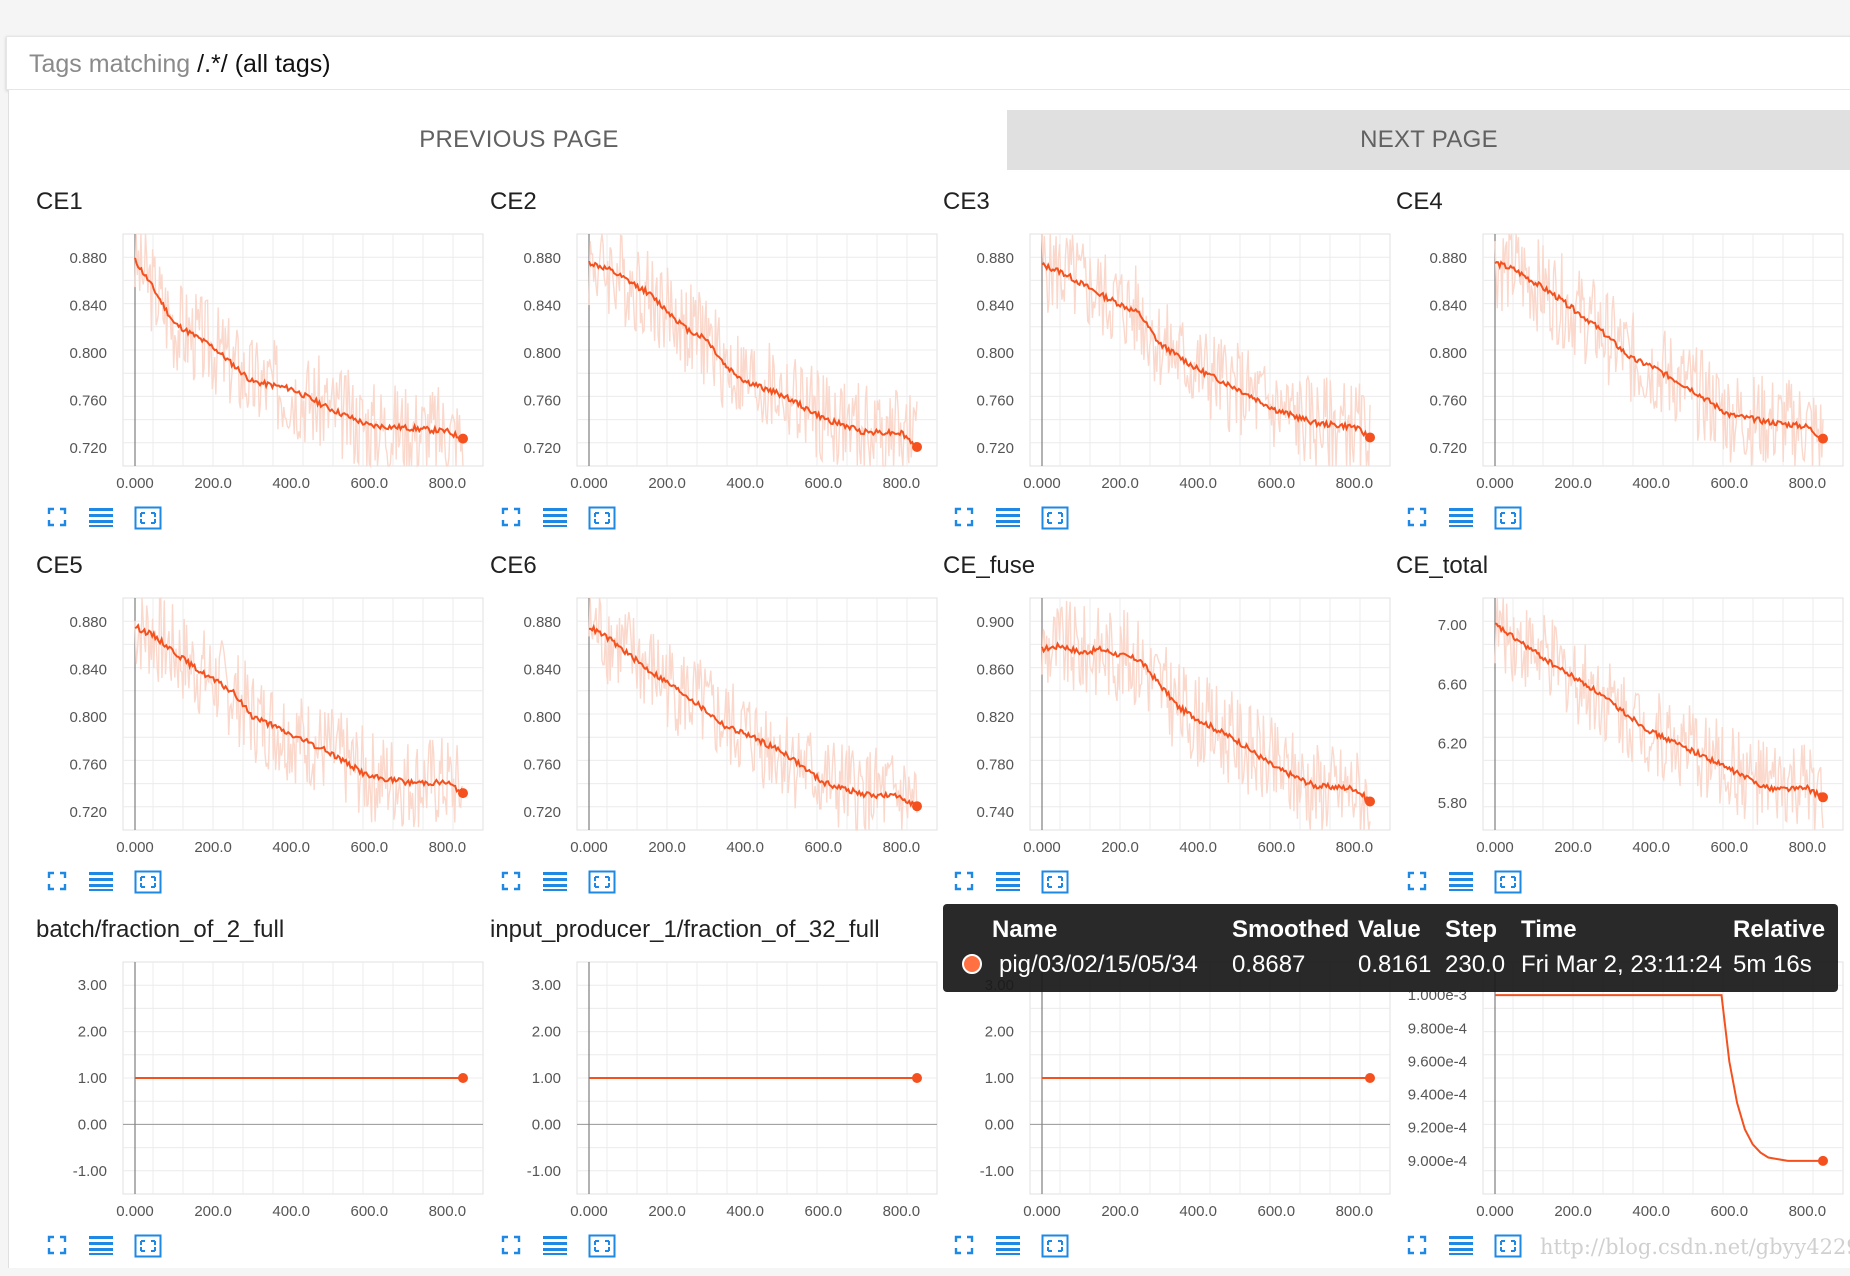  I want to click on chart-title: CE_total, so click(1442, 565).